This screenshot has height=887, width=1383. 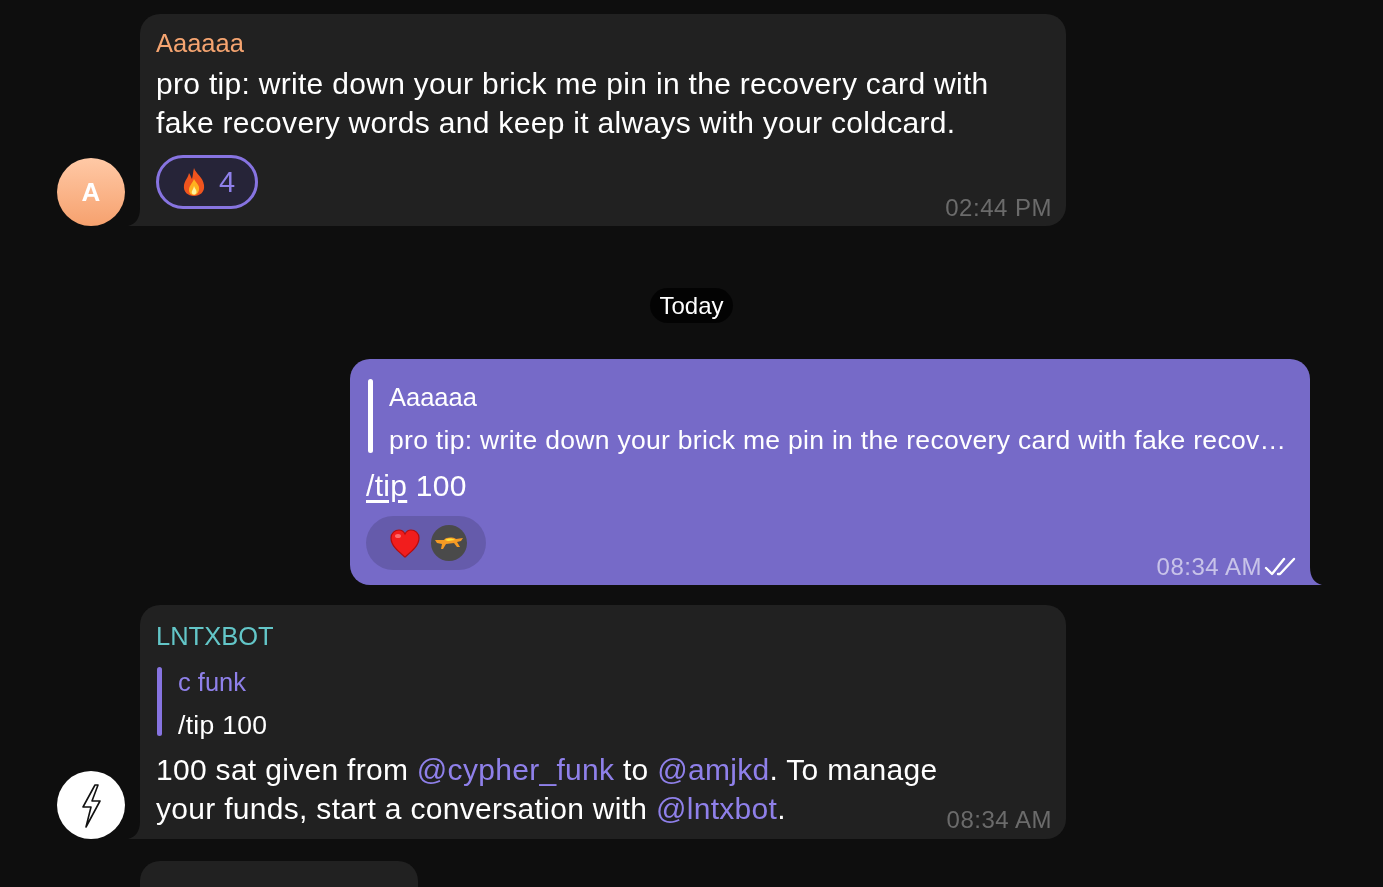 What do you see at coordinates (405, 543) in the screenshot?
I see `heart-icon` at bounding box center [405, 543].